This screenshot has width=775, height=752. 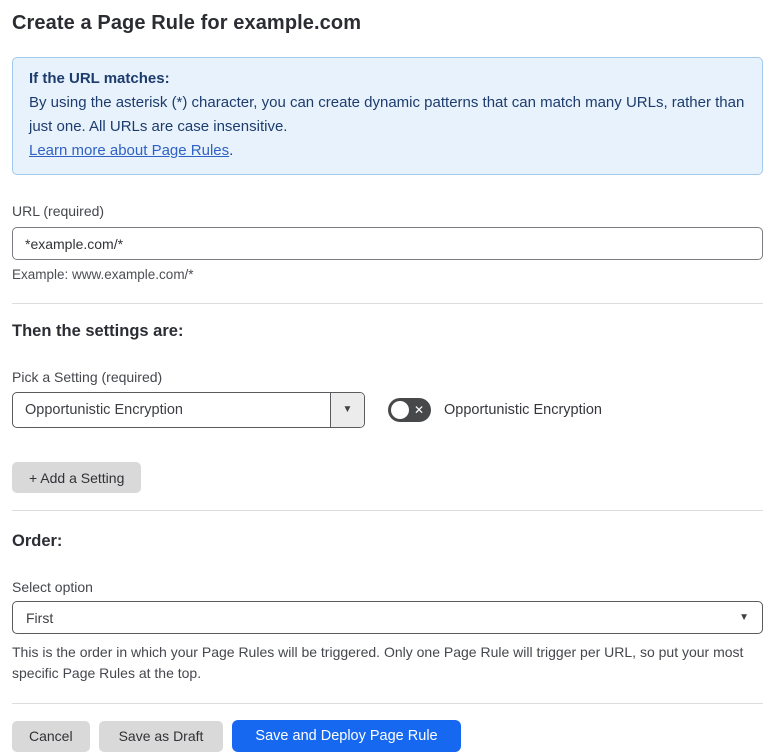 I want to click on setting-select: Opportunistic Encryption ▼, so click(x=188, y=410).